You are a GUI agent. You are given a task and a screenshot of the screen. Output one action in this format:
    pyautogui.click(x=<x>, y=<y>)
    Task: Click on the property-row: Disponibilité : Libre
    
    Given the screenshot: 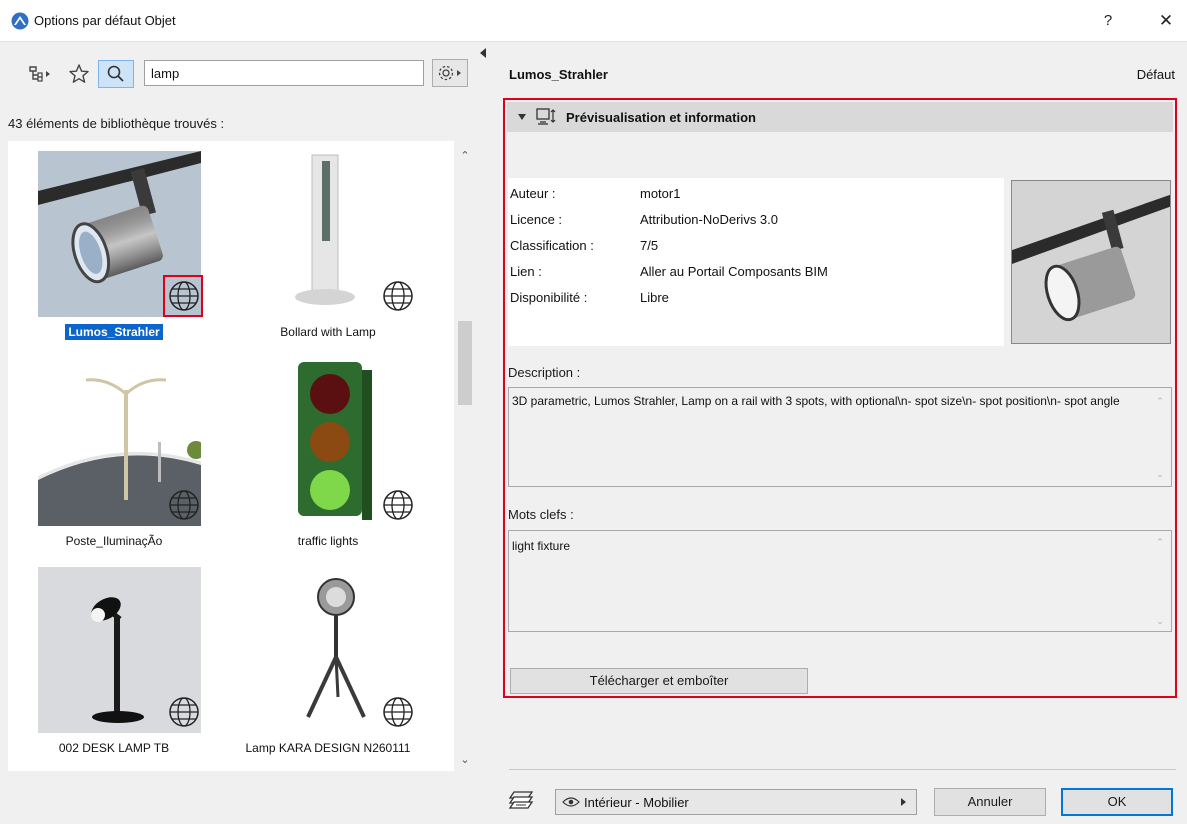 What is the action you would take?
    pyautogui.click(x=756, y=300)
    